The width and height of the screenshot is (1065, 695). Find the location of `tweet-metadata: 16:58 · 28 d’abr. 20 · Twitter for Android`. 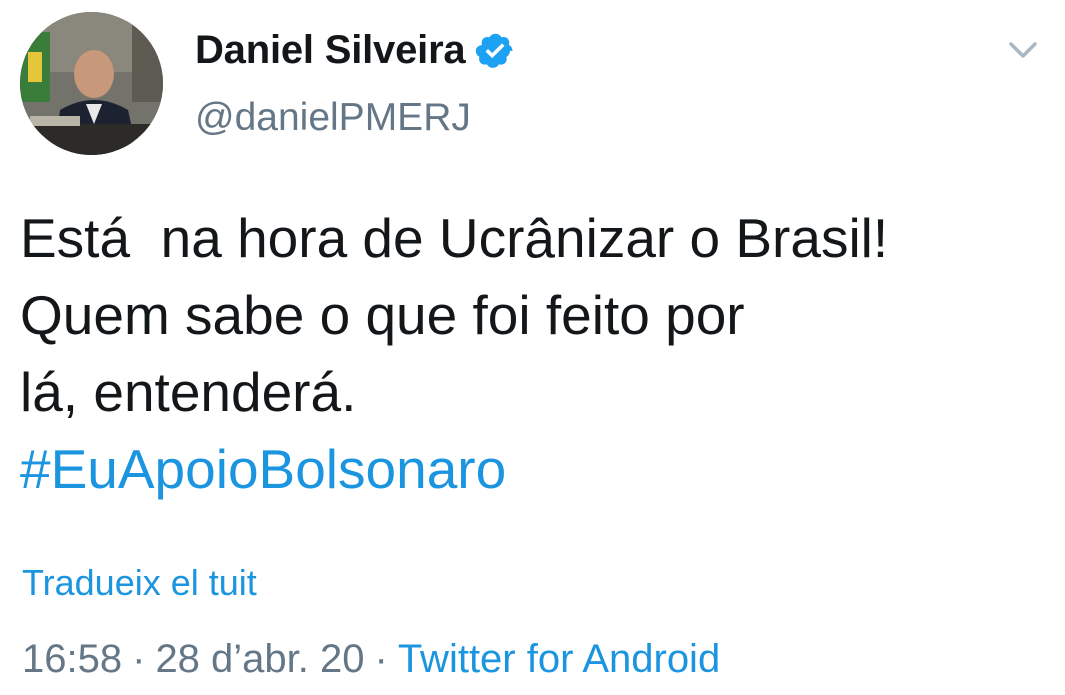

tweet-metadata: 16:58 · 28 d’abr. 20 · Twitter for Android is located at coordinates (371, 659).